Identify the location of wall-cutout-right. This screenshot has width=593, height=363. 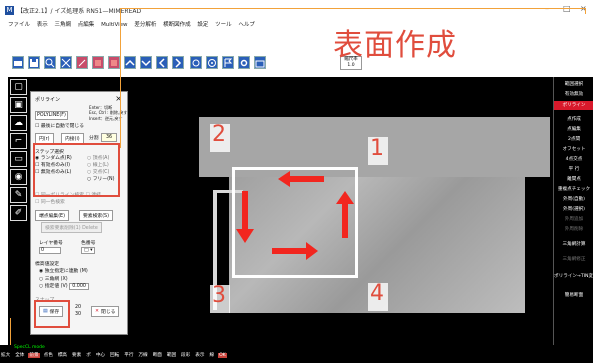
(537, 245).